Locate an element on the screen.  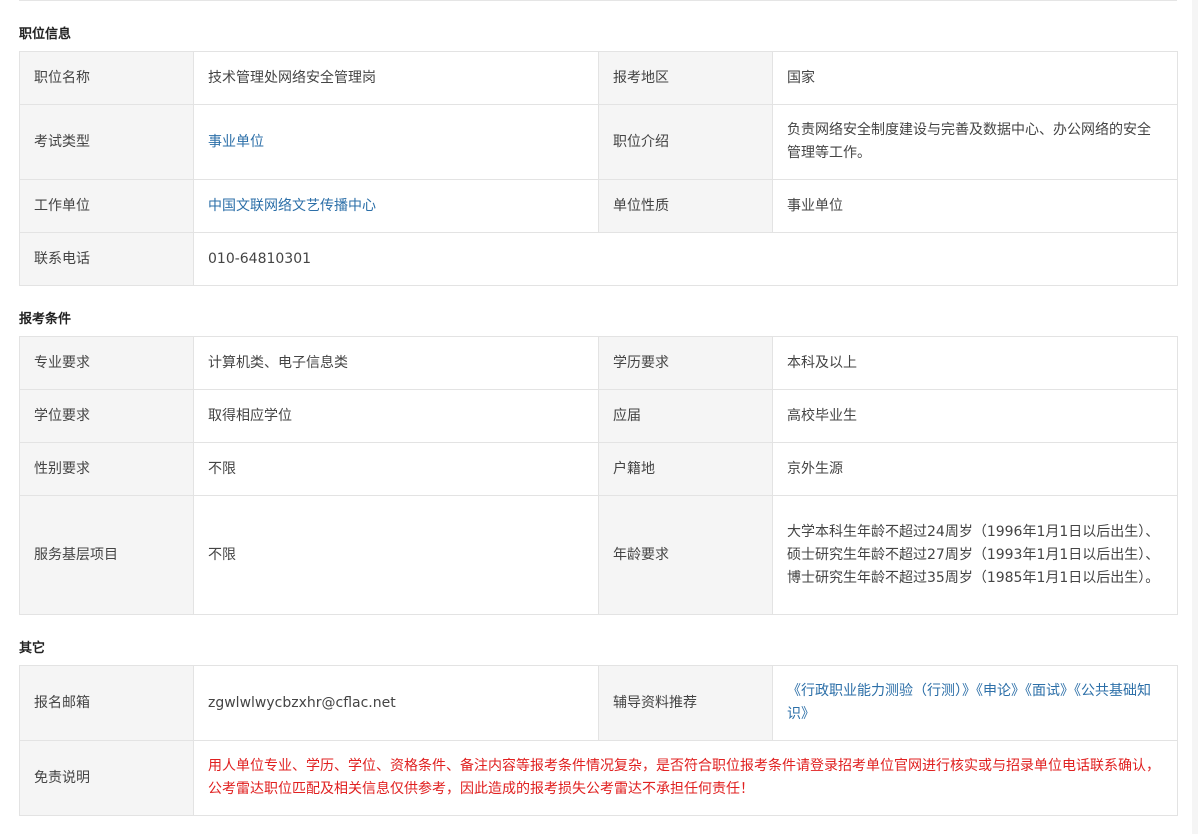
value-position-name: 技术管理处网络安全管理岗 is located at coordinates (396, 78).